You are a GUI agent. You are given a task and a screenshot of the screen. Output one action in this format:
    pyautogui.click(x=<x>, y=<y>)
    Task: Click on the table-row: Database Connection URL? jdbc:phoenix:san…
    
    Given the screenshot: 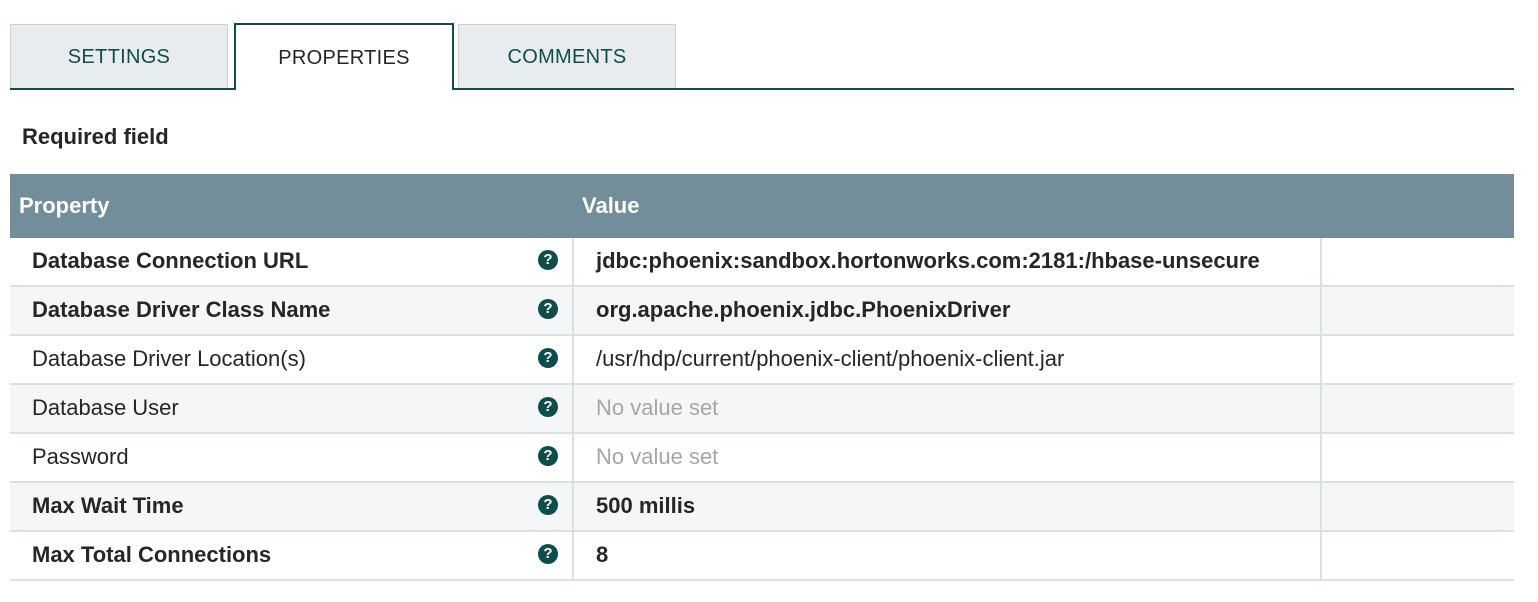 What is the action you would take?
    pyautogui.click(x=762, y=262)
    